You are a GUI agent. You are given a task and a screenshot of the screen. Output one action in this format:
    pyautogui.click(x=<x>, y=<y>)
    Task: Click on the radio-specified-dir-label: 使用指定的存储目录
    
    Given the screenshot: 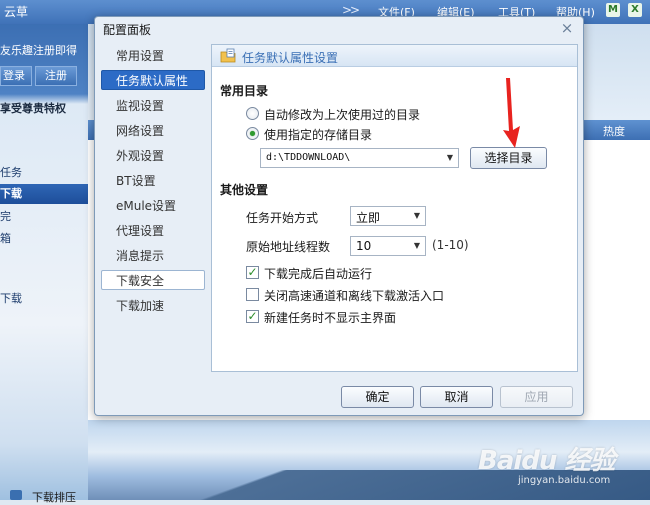 What is the action you would take?
    pyautogui.click(x=318, y=134)
    